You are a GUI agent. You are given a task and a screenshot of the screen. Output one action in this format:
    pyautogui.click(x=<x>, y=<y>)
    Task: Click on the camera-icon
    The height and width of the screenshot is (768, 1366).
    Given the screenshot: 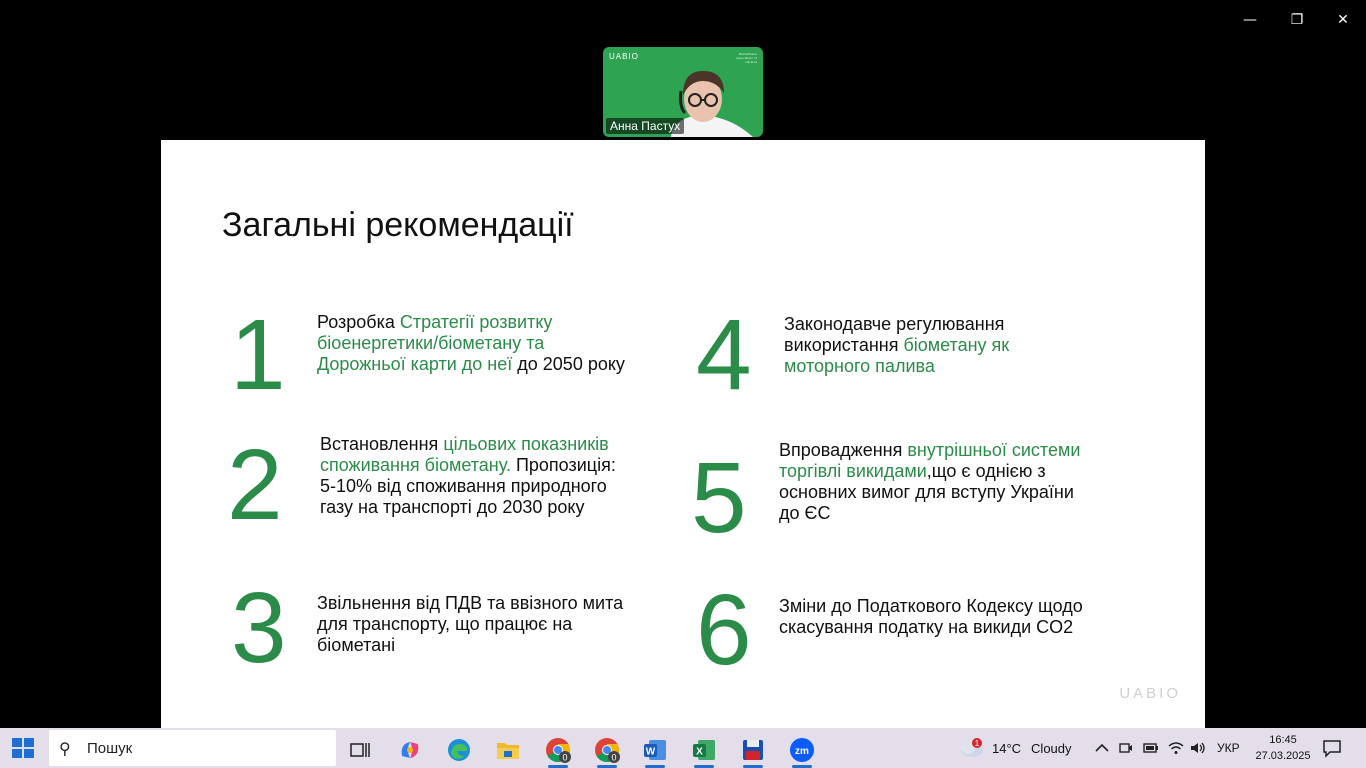 What is the action you would take?
    pyautogui.click(x=1125, y=748)
    